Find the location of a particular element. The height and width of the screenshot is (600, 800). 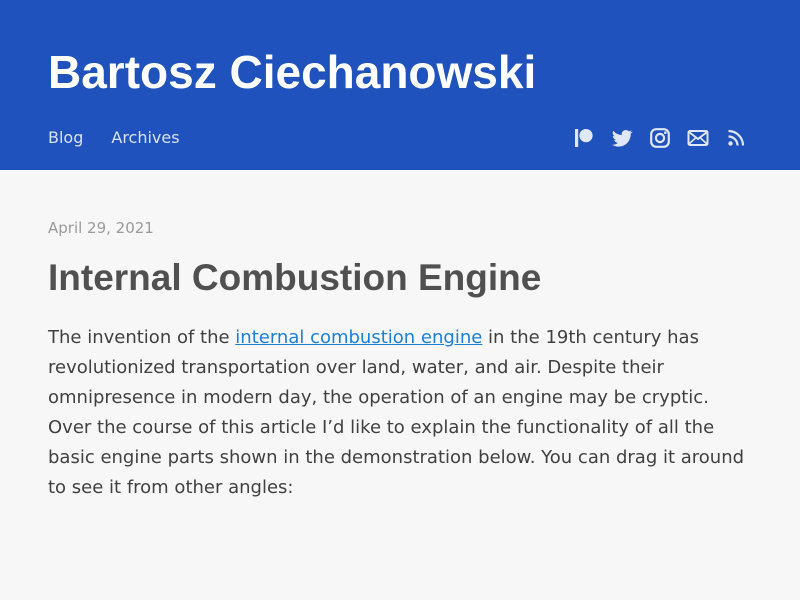

main-nav: Blog Archives is located at coordinates (114, 138).